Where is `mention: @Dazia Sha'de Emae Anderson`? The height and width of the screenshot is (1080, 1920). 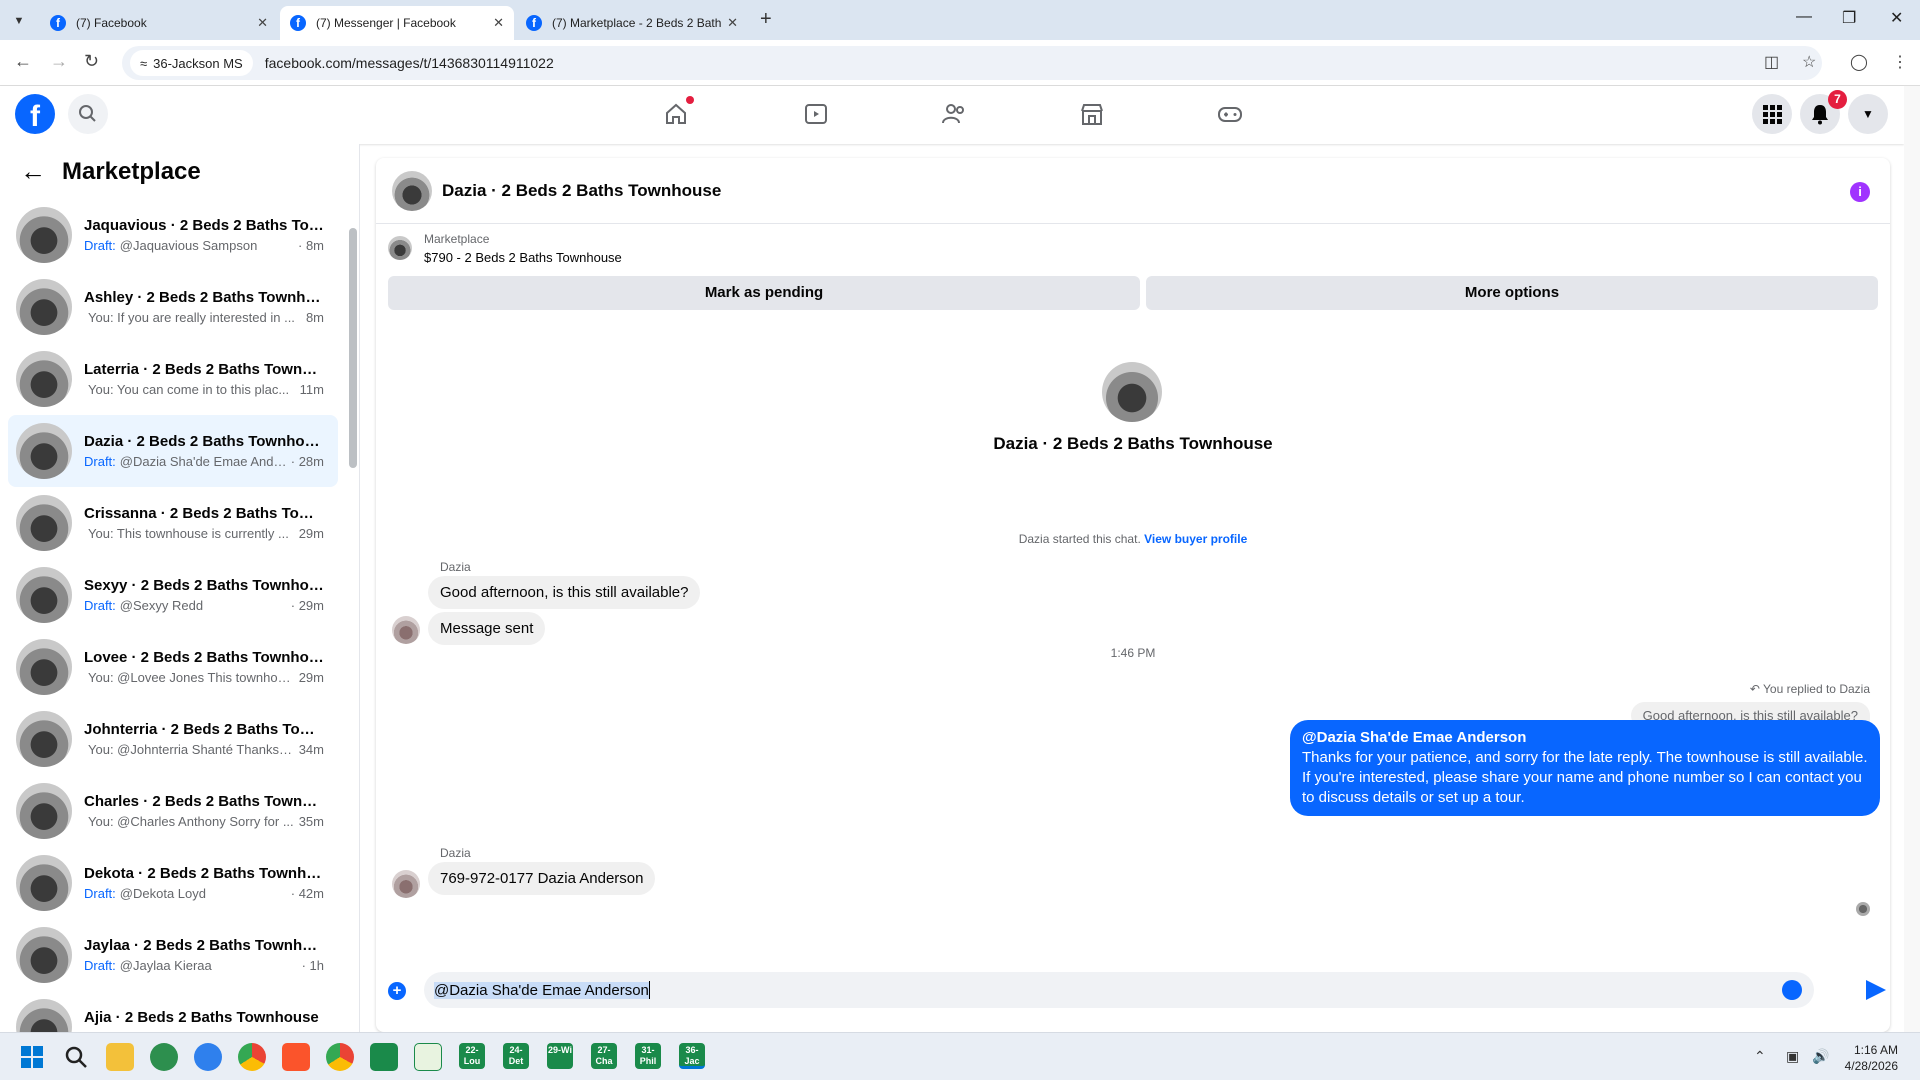 mention: @Dazia Sha'de Emae Anderson is located at coordinates (1585, 738).